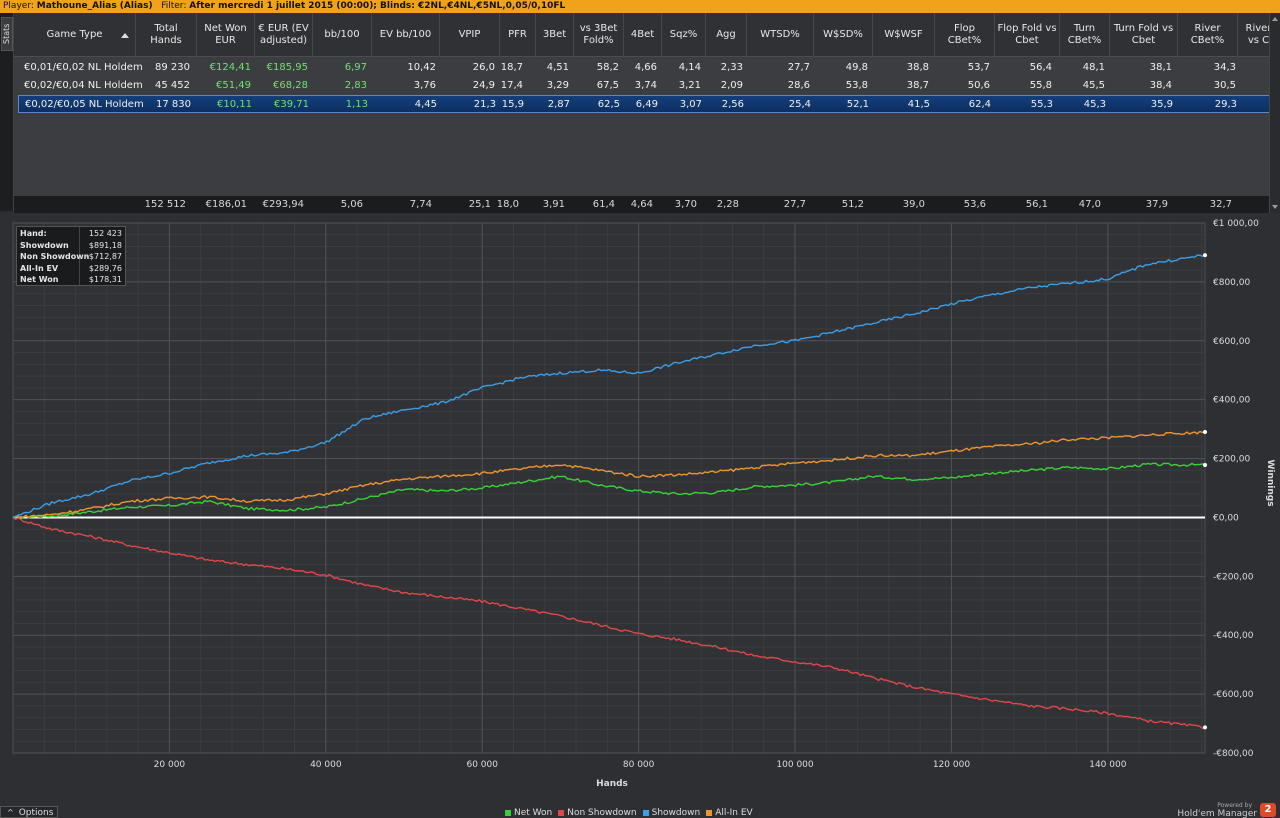 This screenshot has width=1280, height=818. I want to click on table-cell: 7,74, so click(420, 204).